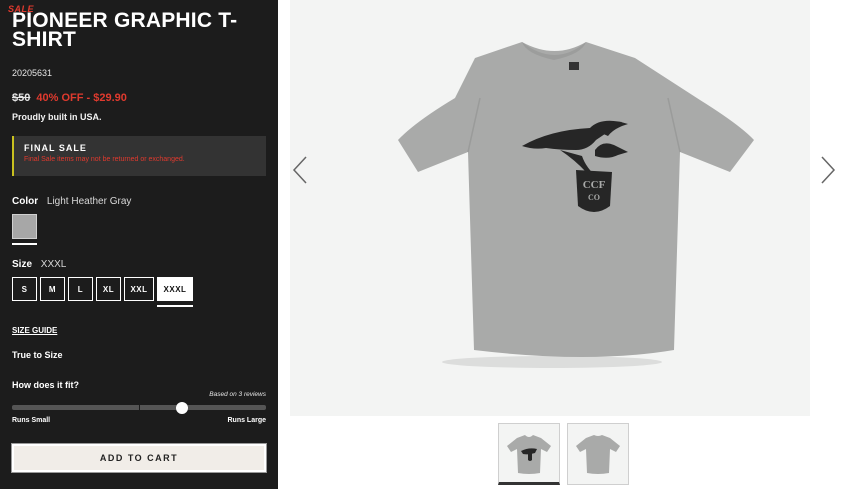 This screenshot has width=850, height=489. What do you see at coordinates (37, 355) in the screenshot?
I see `fit-summary: True to Size` at bounding box center [37, 355].